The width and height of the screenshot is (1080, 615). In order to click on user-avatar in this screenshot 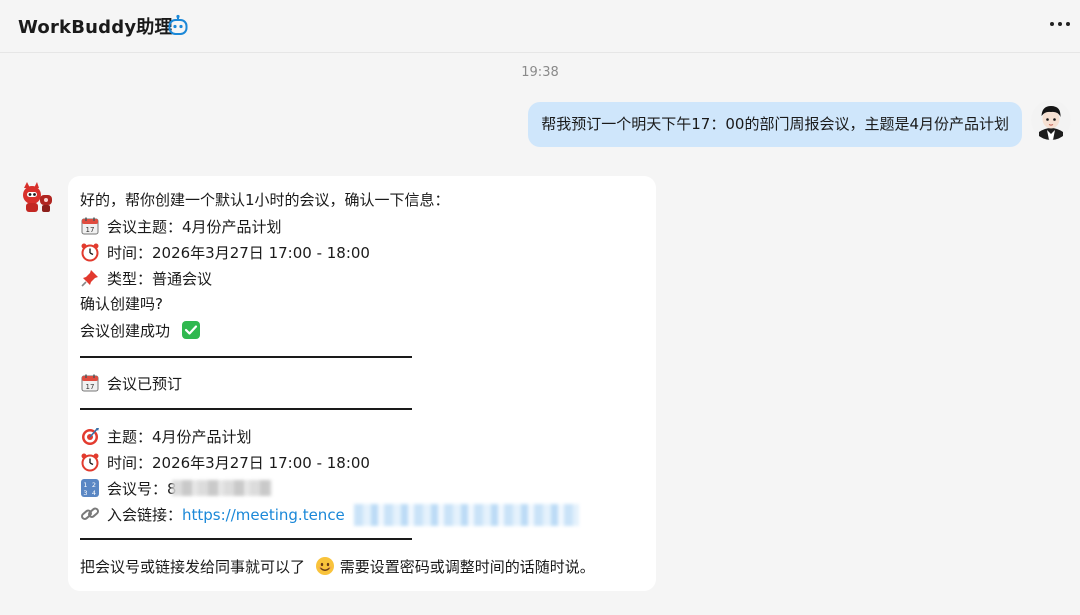, I will do `click(1051, 120)`.